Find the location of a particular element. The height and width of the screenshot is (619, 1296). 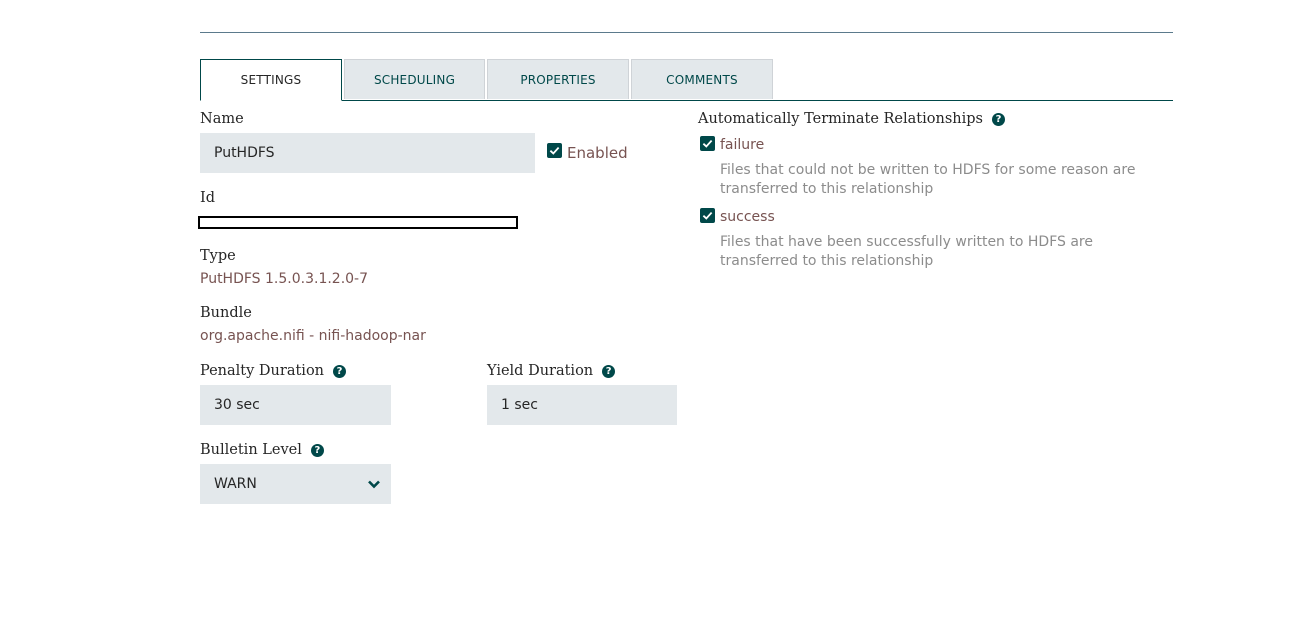

penalty-duration-text: Penalty Duration is located at coordinates (262, 371).